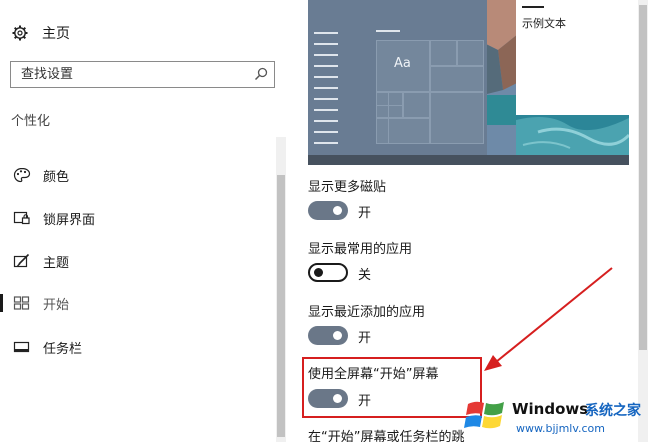 The width and height of the screenshot is (650, 442). What do you see at coordinates (21, 218) in the screenshot?
I see `lock-screen-icon` at bounding box center [21, 218].